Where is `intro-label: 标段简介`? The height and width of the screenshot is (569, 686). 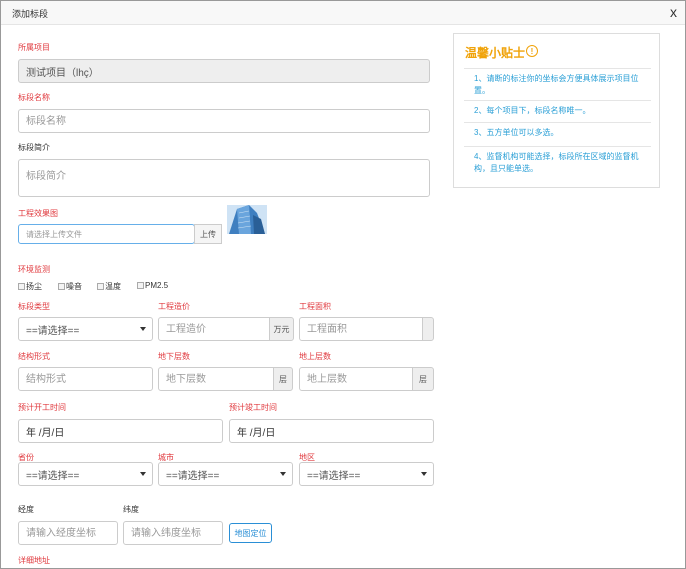
intro-label: 标段简介 is located at coordinates (34, 147).